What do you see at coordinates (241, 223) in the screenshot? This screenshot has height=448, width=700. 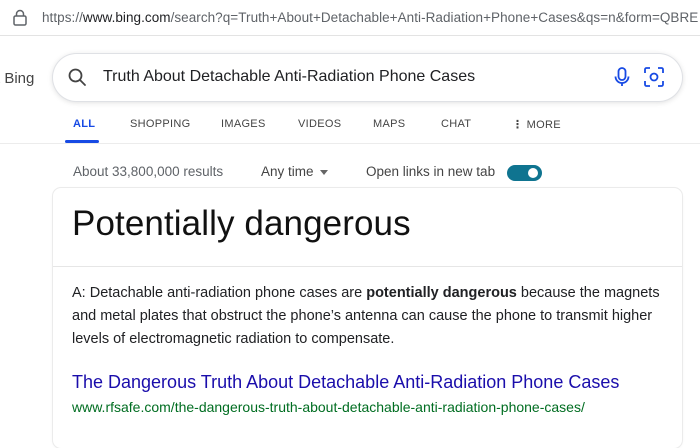 I see `answer-headline: Potentially dangerous` at bounding box center [241, 223].